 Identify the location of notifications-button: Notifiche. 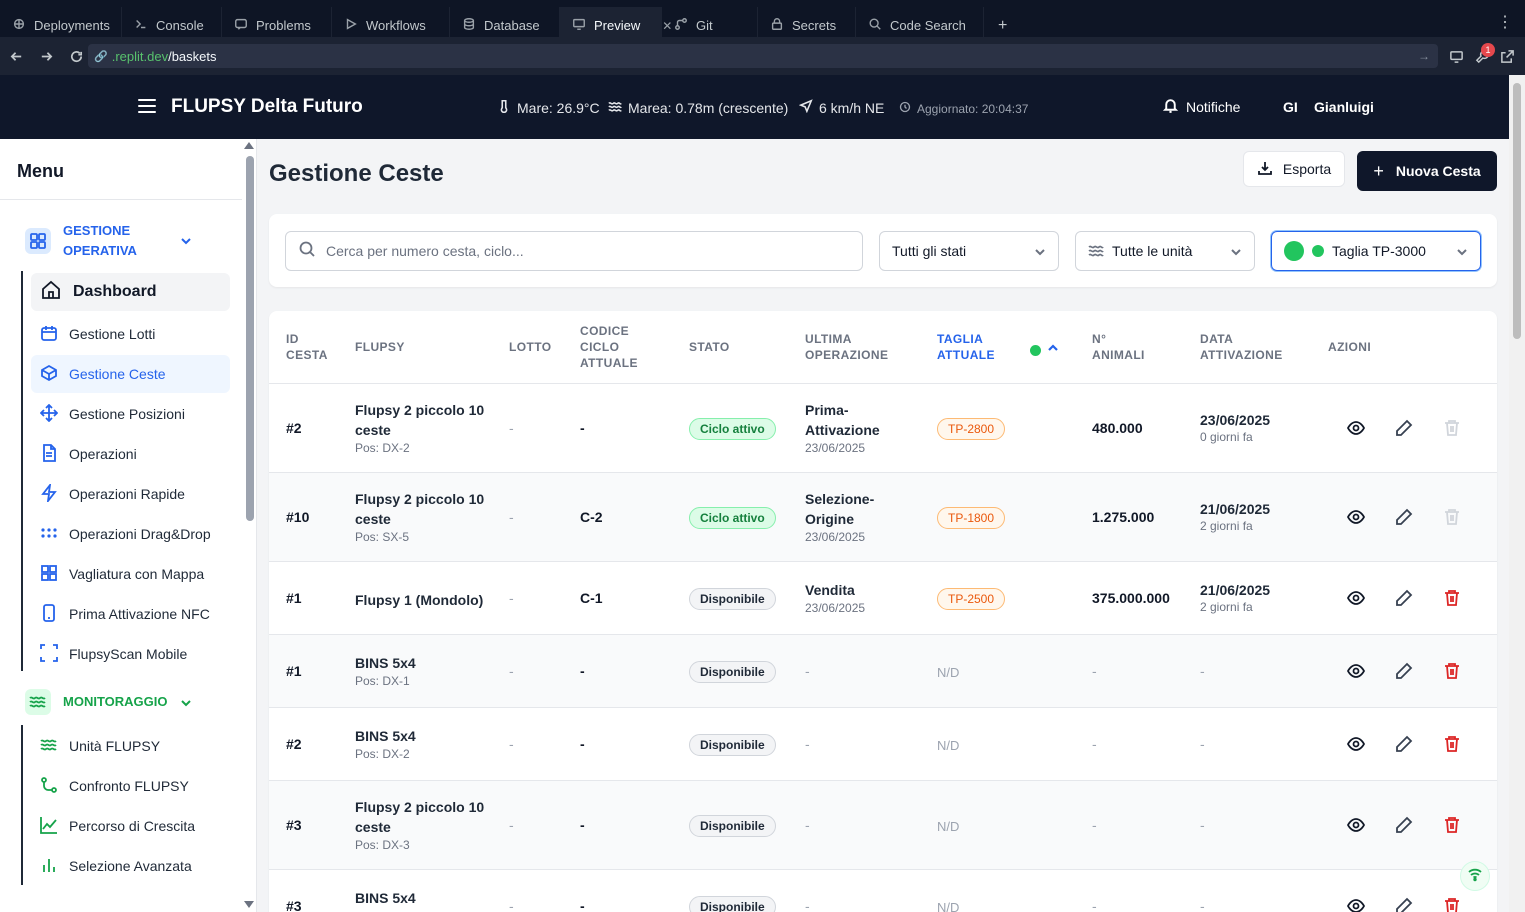
(1201, 107).